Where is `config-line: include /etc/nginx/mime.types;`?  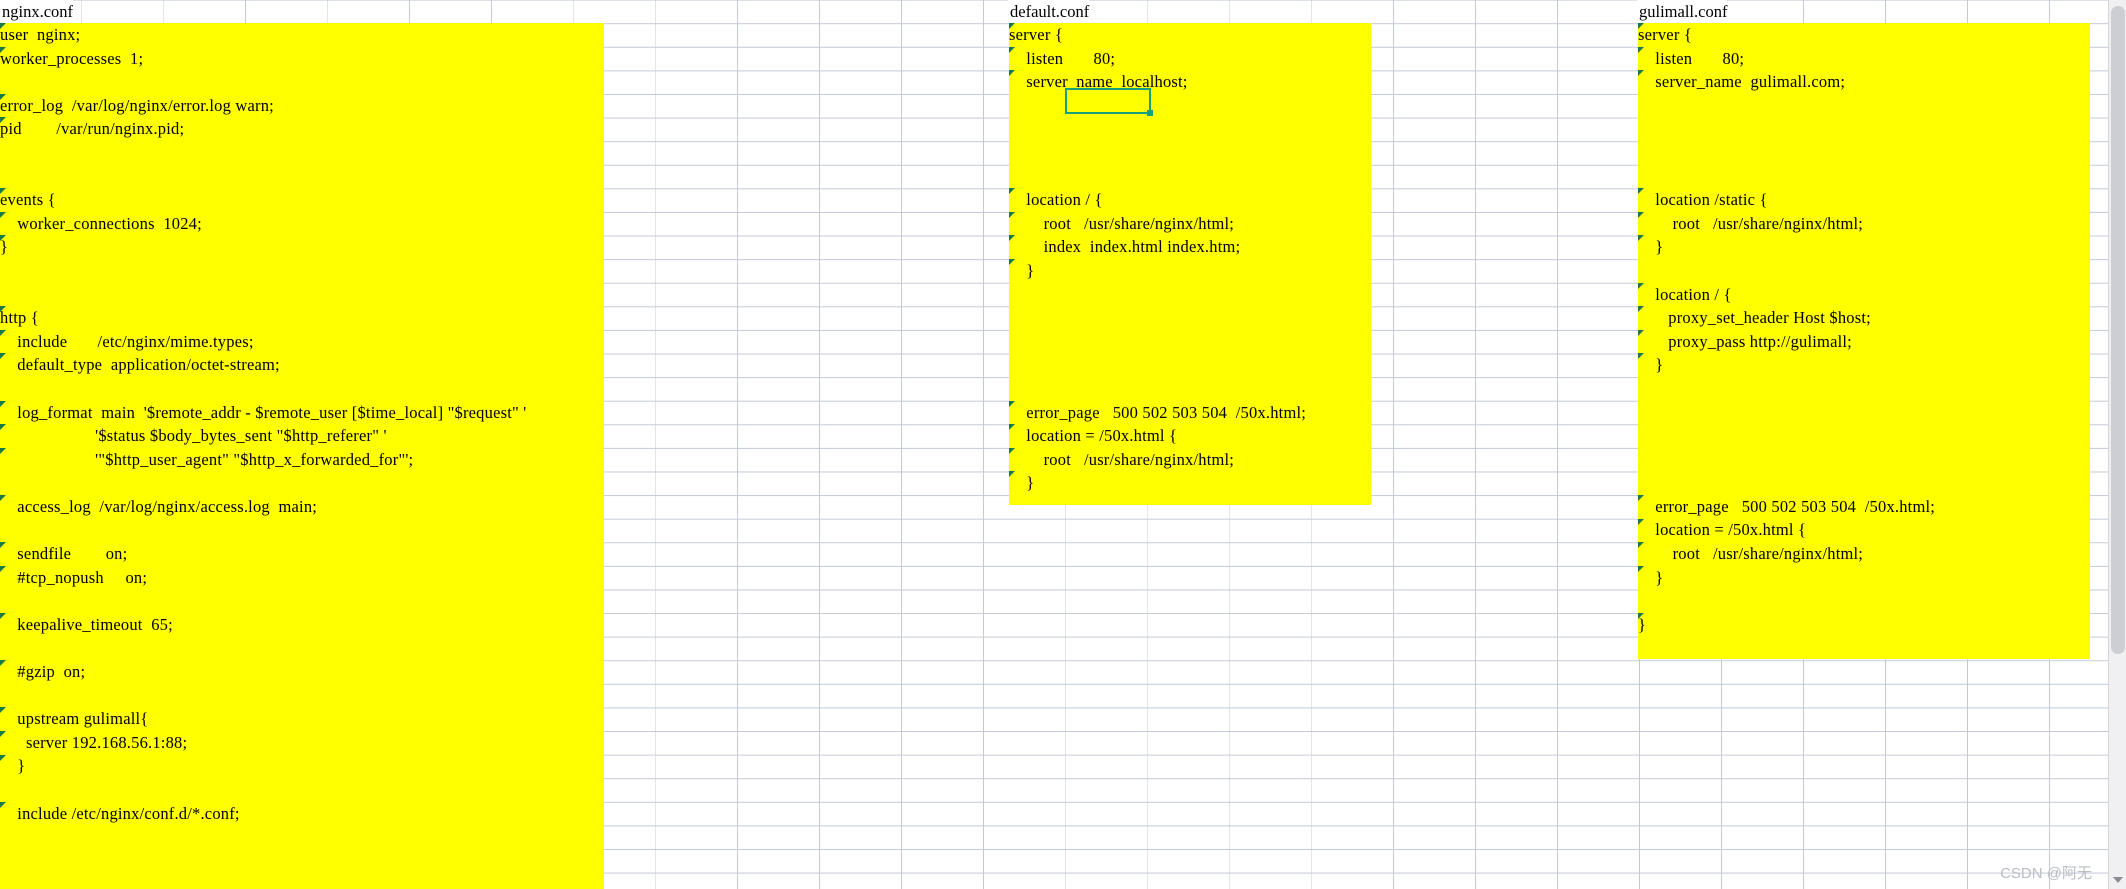
config-line: include /etc/nginx/mime.types; is located at coordinates (127, 341).